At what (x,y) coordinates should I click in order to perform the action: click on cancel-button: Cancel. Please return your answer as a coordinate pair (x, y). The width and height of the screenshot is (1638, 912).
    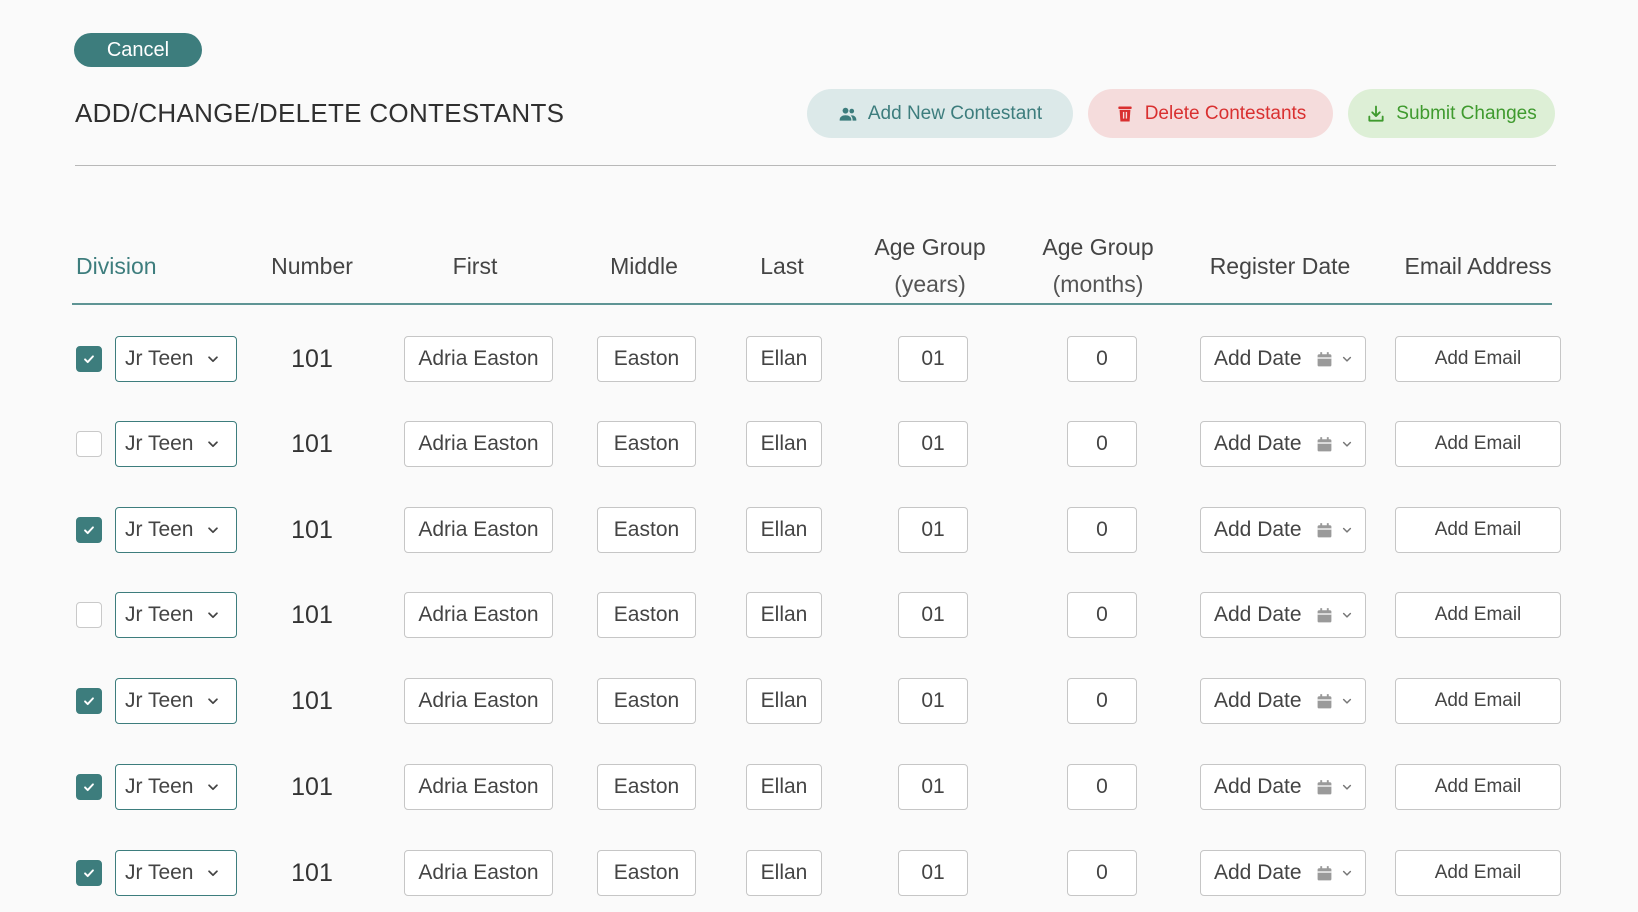
    Looking at the image, I should click on (138, 50).